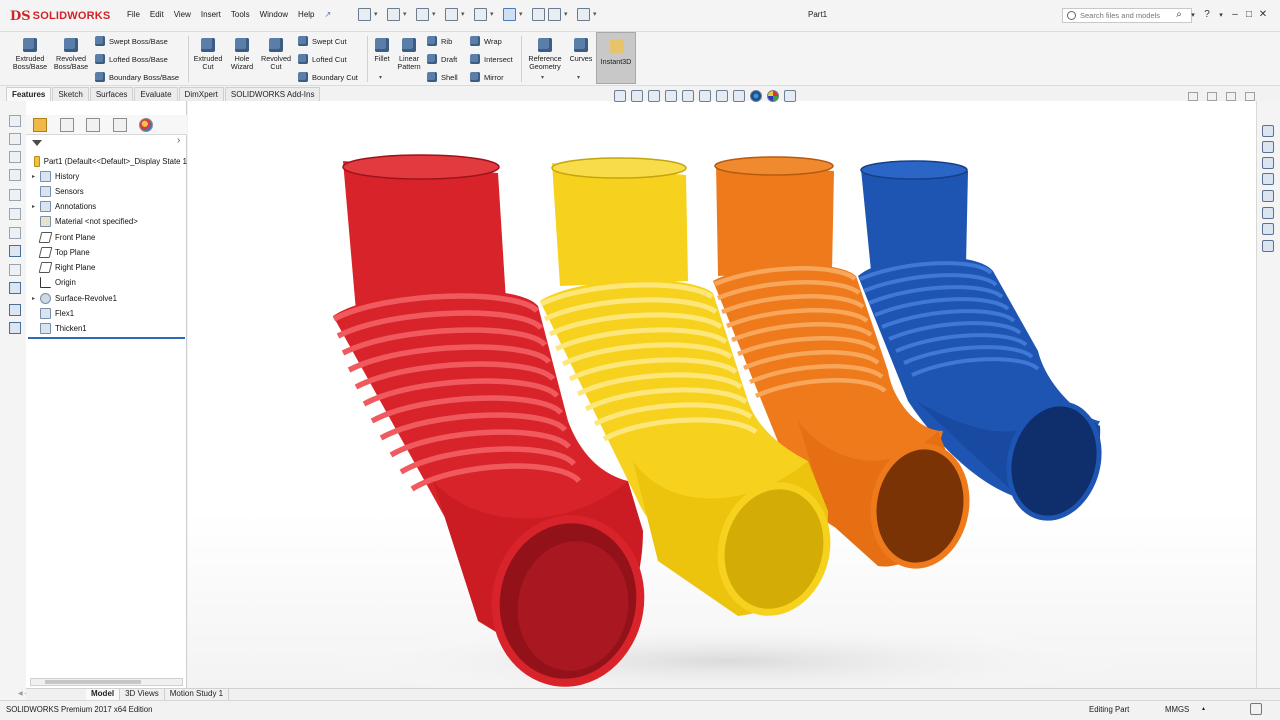 The image size is (1280, 720). I want to click on pin-icon: ↗, so click(328, 14).